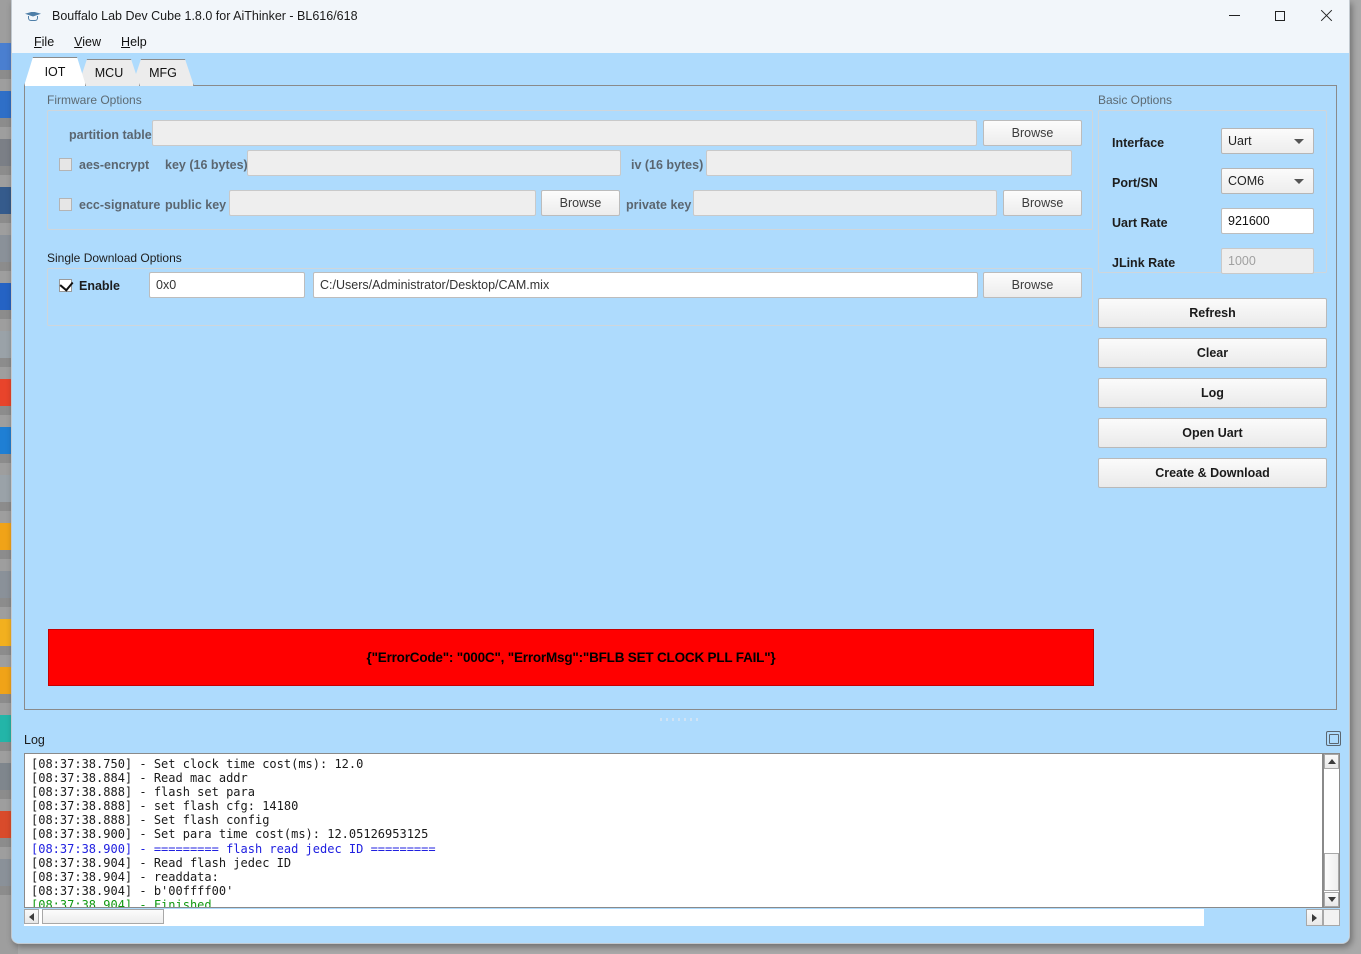 The width and height of the screenshot is (1361, 954). What do you see at coordinates (1032, 133) in the screenshot?
I see `partition-table-browse-button: Browse` at bounding box center [1032, 133].